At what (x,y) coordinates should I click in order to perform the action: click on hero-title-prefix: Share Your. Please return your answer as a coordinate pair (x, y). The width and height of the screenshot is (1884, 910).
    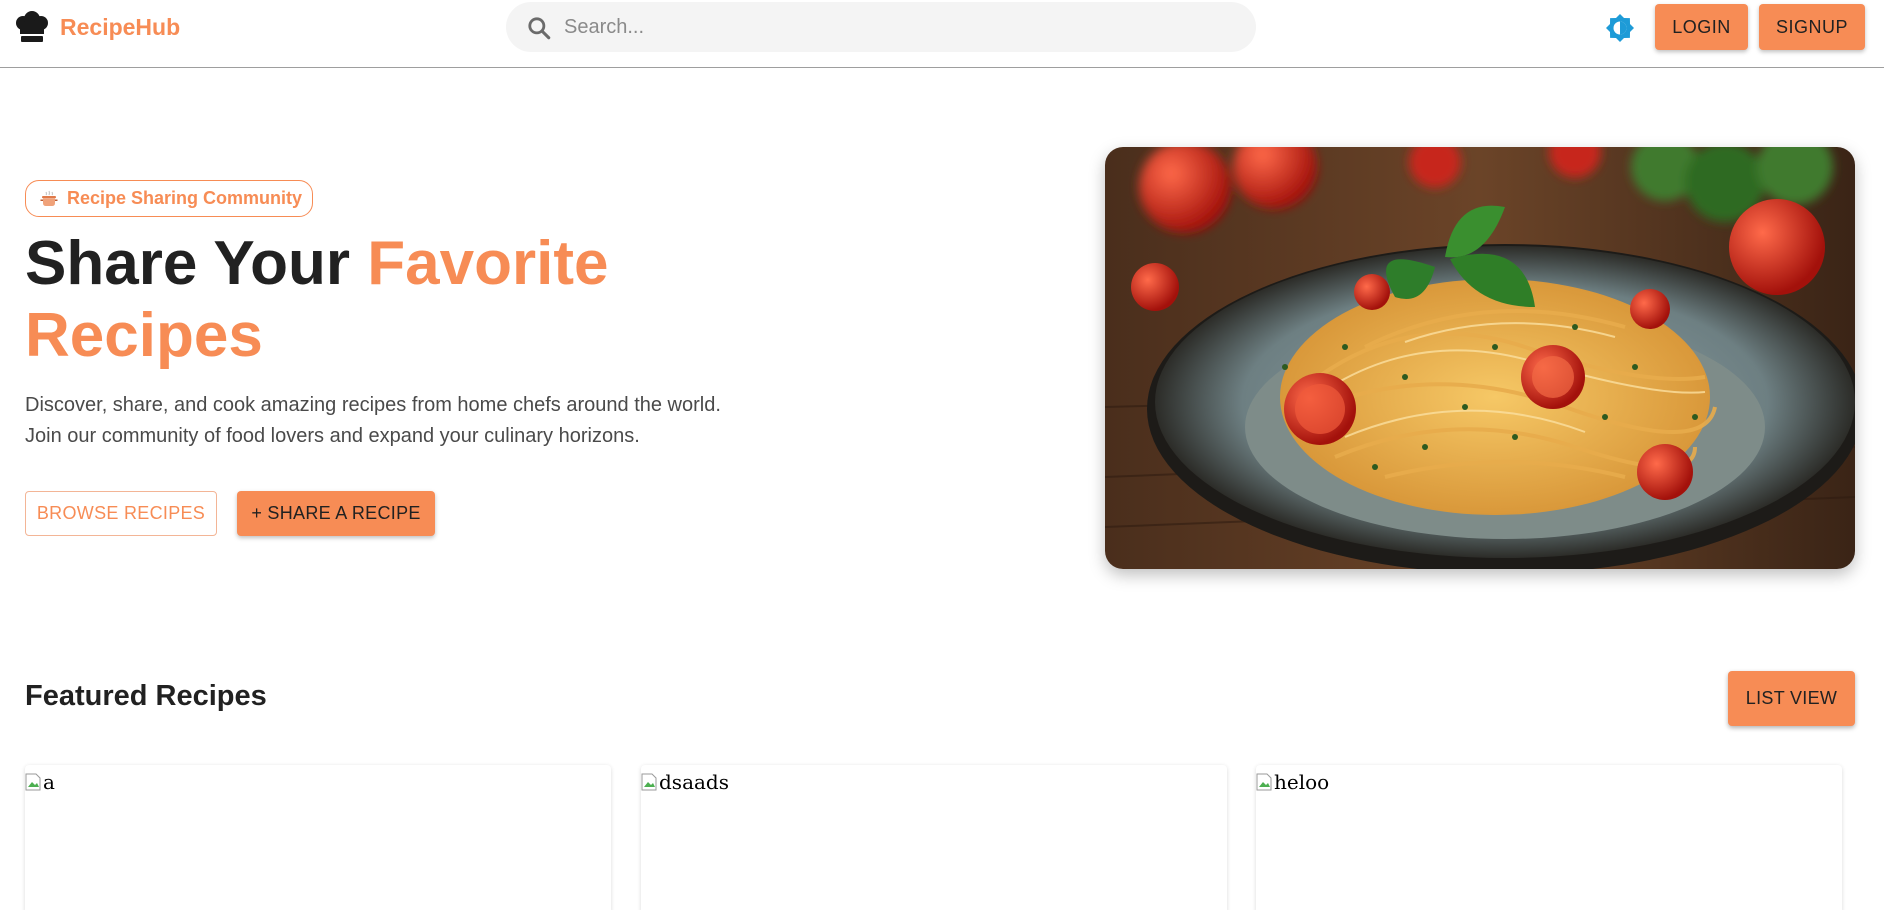
    Looking at the image, I should click on (196, 263).